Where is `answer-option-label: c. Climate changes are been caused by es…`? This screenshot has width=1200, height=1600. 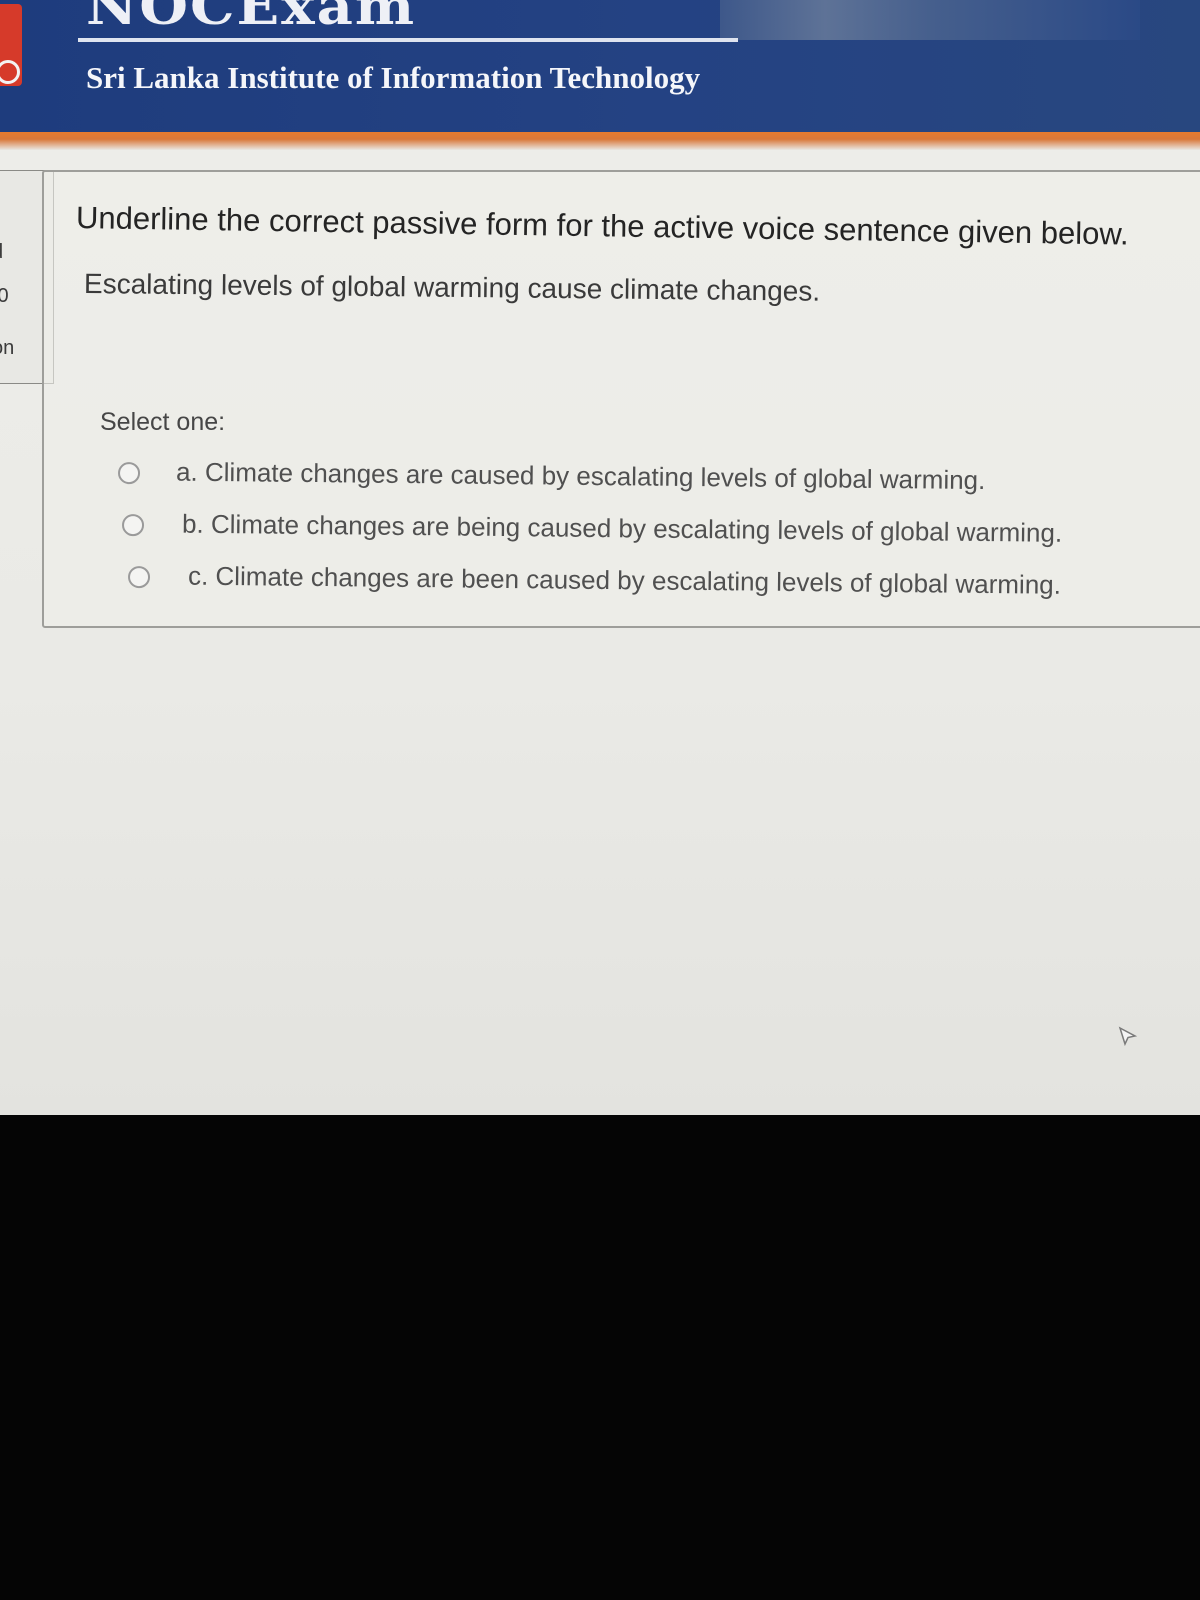
answer-option-label: c. Climate changes are been caused by es… is located at coordinates (624, 581).